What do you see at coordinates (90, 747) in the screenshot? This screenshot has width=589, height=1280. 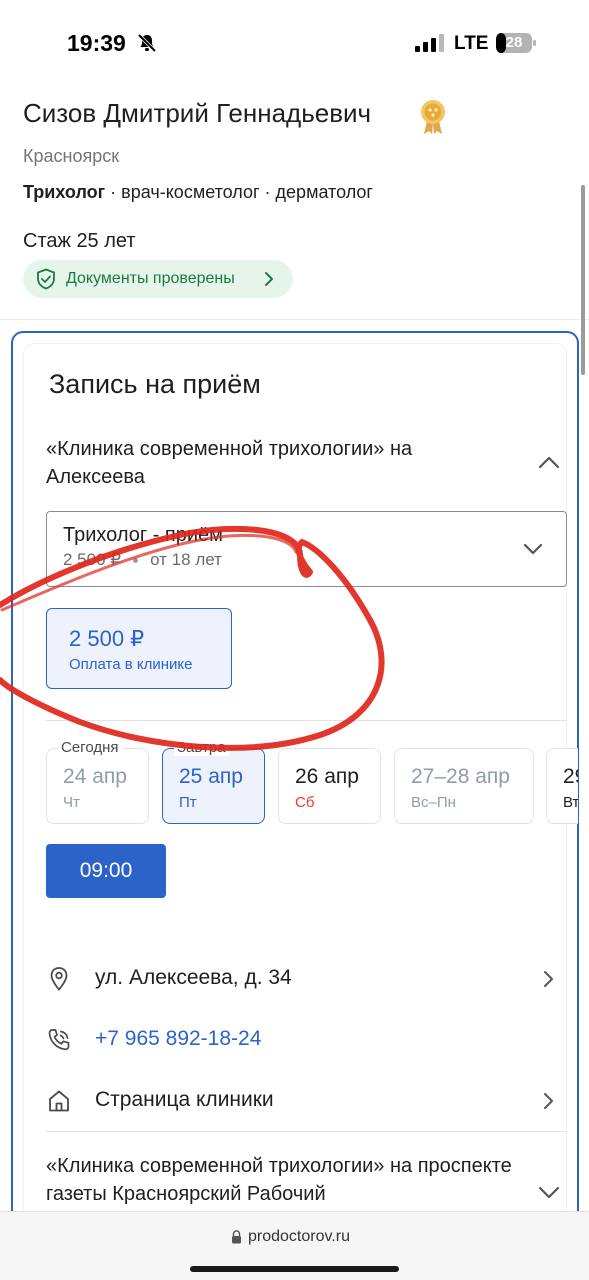 I see `day-tag: Сегодня` at bounding box center [90, 747].